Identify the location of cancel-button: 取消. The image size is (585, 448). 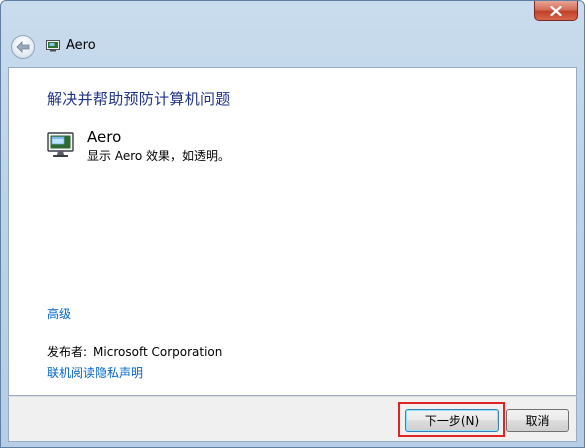
(537, 420).